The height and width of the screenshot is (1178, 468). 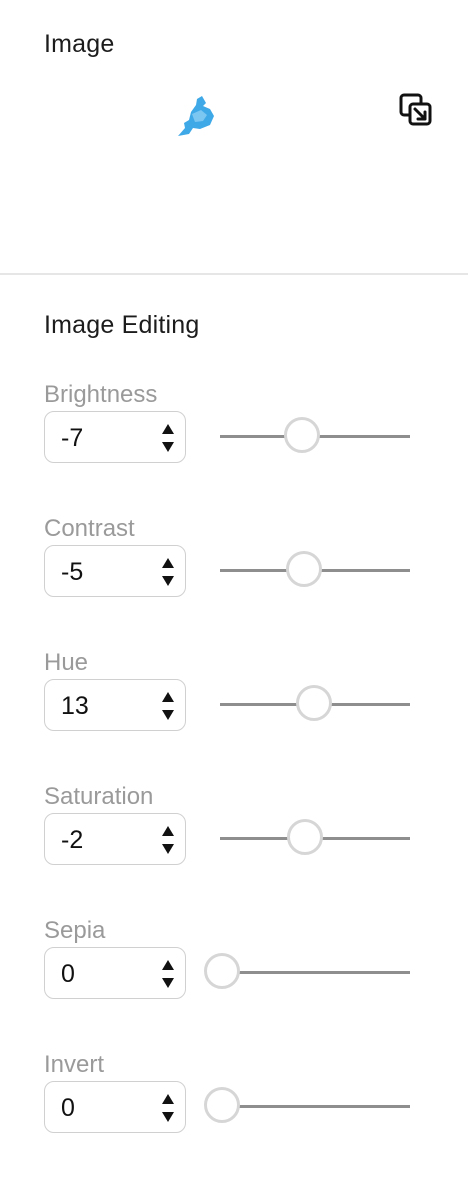 What do you see at coordinates (115, 437) in the screenshot?
I see `brightness-stepper: -7` at bounding box center [115, 437].